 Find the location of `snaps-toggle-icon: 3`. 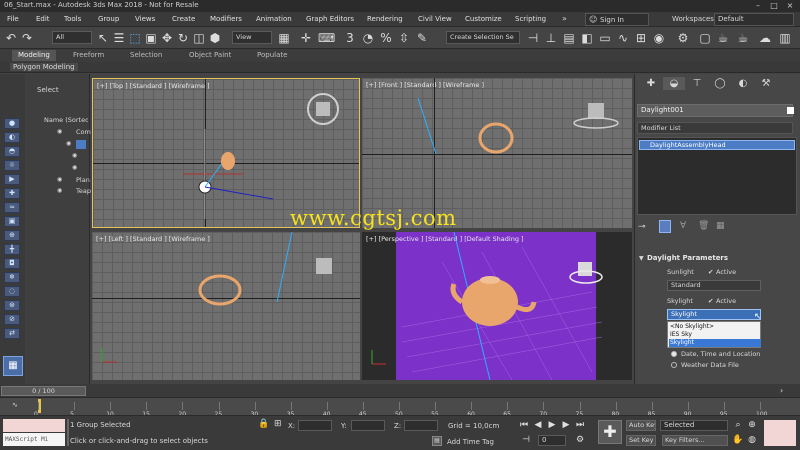

snaps-toggle-icon: 3 is located at coordinates (350, 38).